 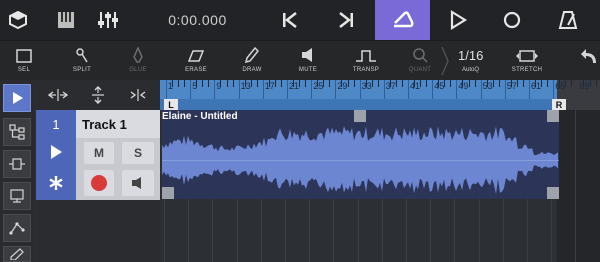 I want to click on monitor-tool-button, so click(x=17, y=196).